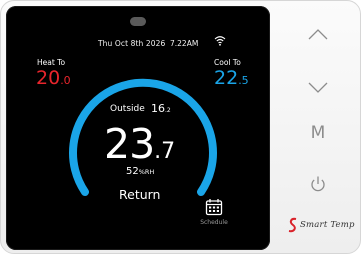 Image resolution: width=361 pixels, height=254 pixels. I want to click on power-button, so click(318, 184).